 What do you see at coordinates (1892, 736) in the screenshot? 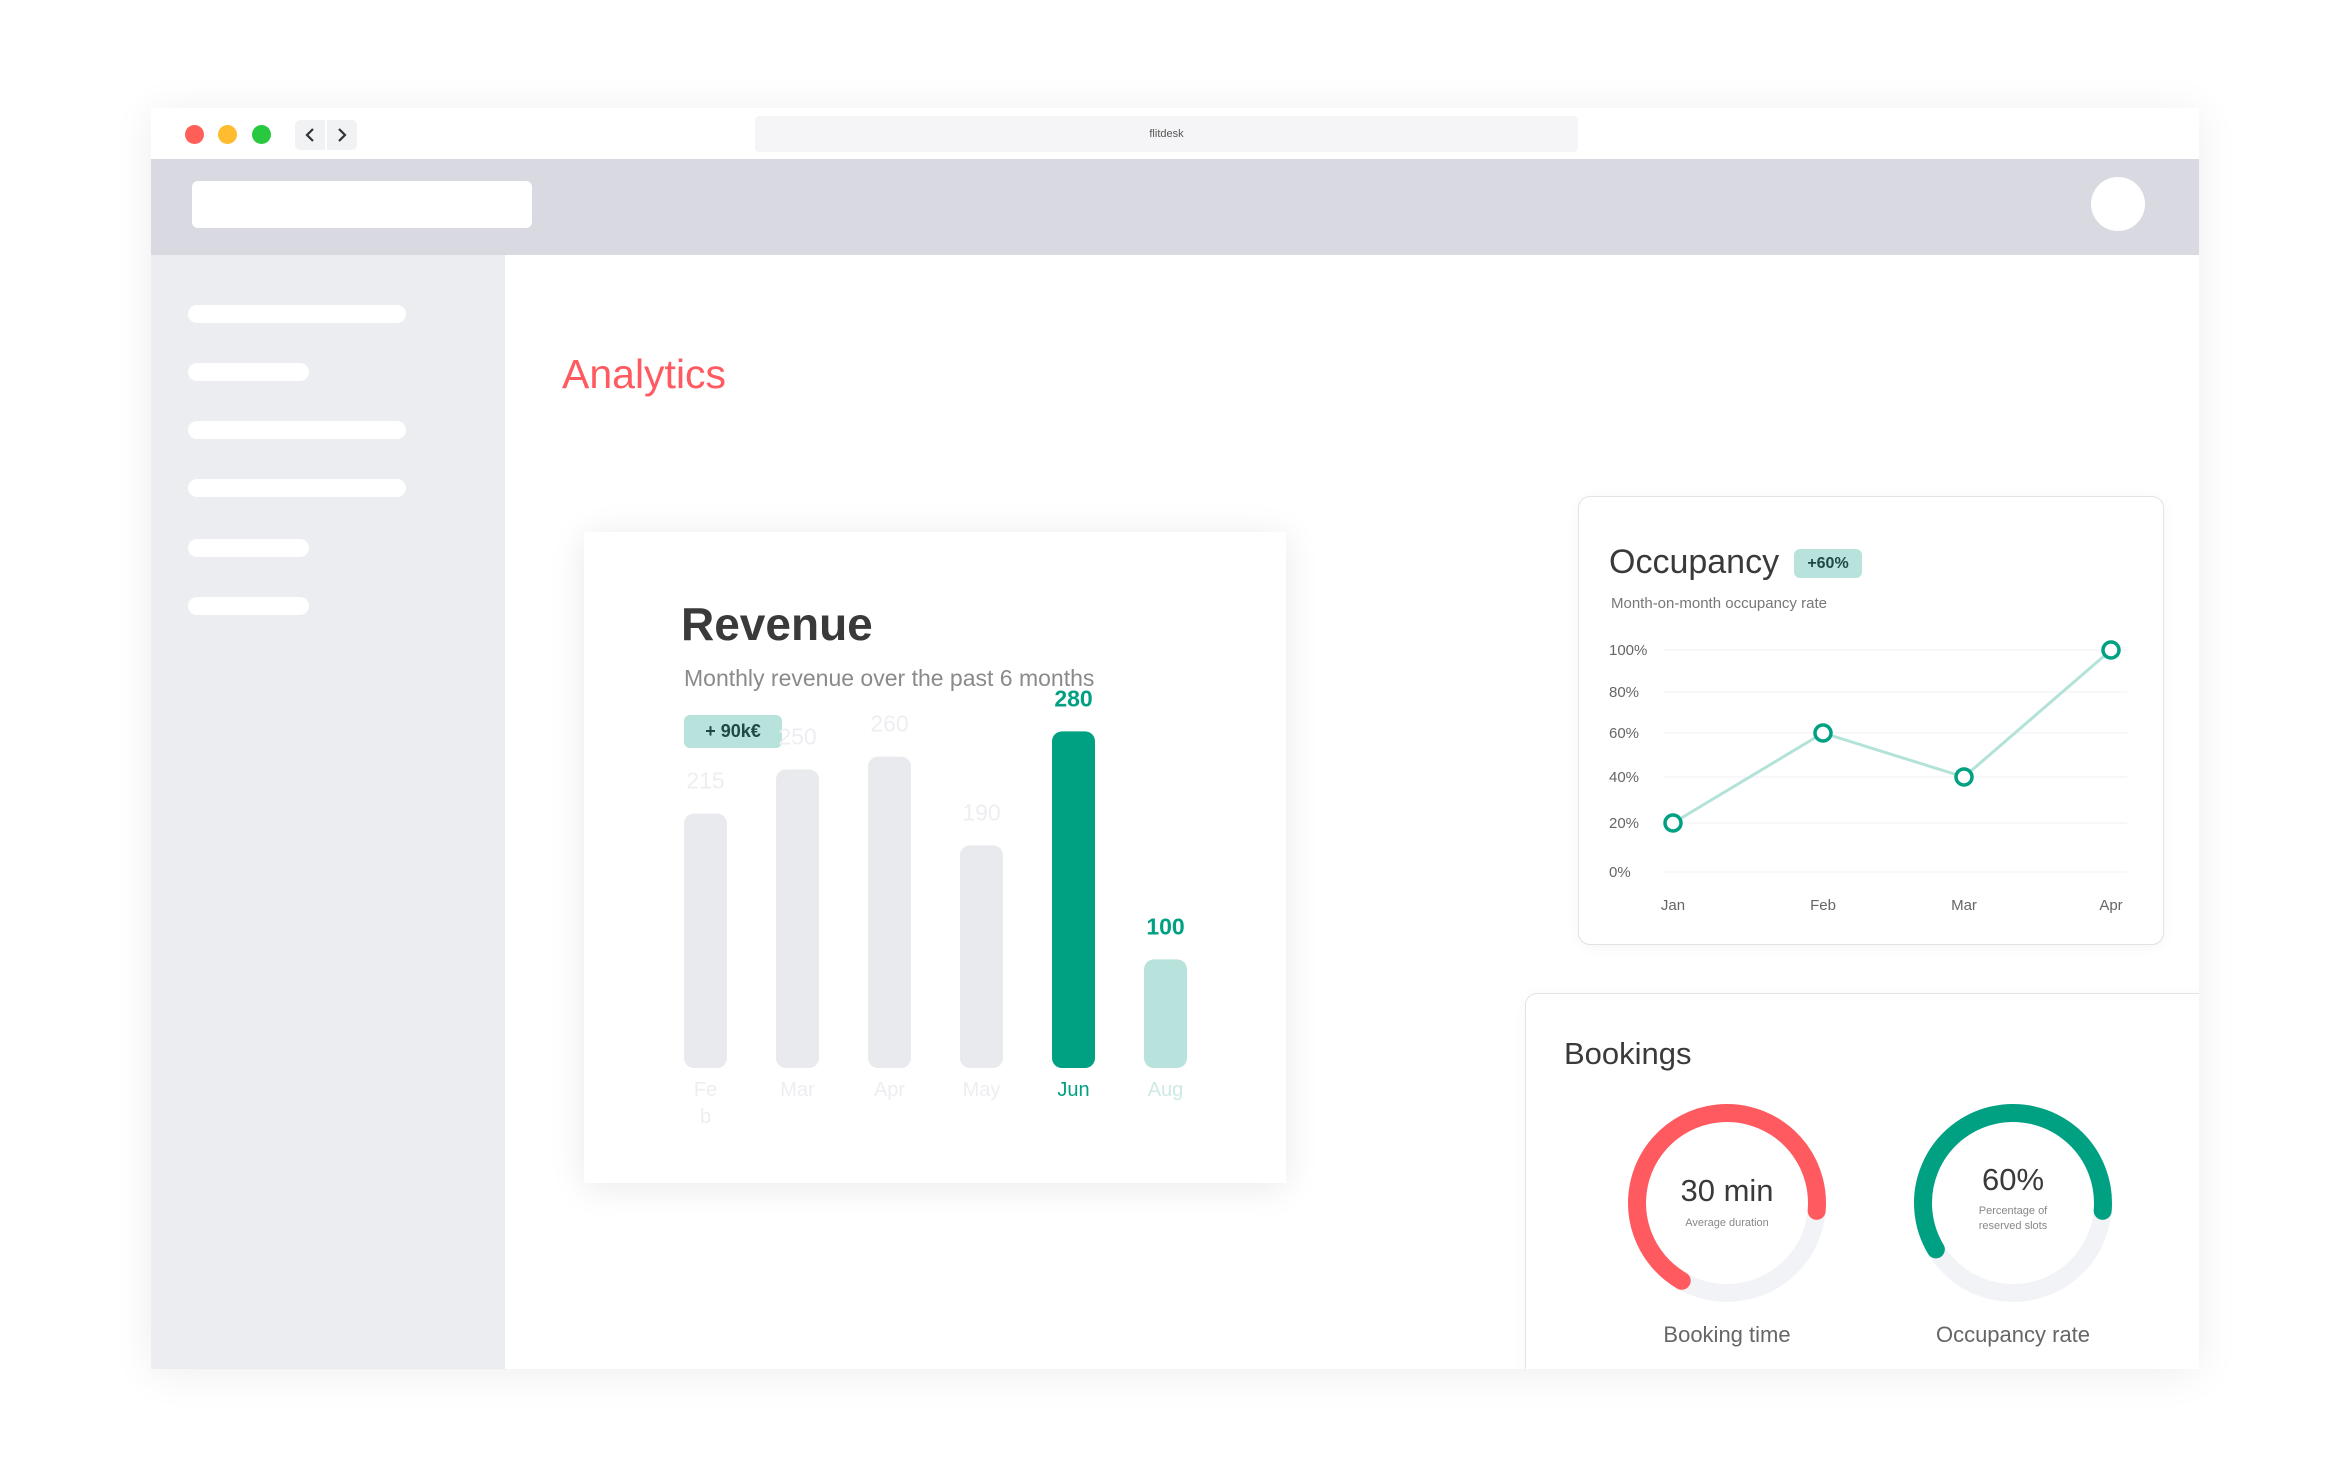
I see `occupancy-series-line` at bounding box center [1892, 736].